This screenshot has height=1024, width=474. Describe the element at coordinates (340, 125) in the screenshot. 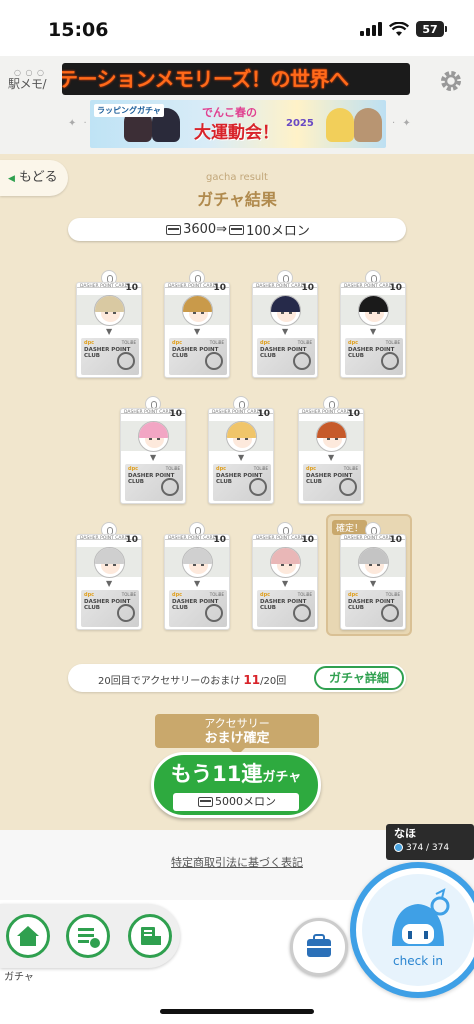

I see `banner-character` at that location.